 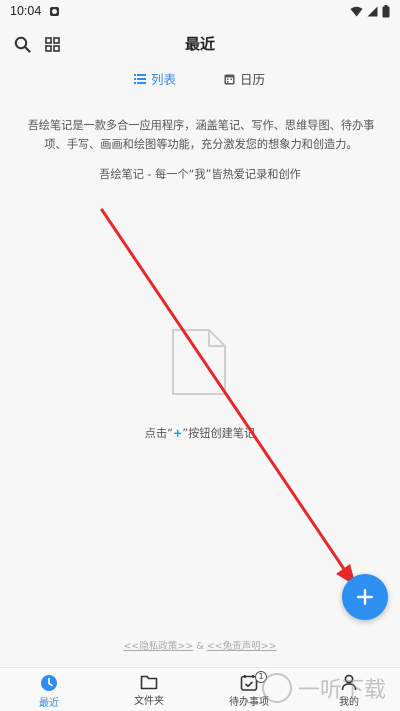 What do you see at coordinates (158, 646) in the screenshot?
I see `privacy-policy-link: <<隐私政策>>` at bounding box center [158, 646].